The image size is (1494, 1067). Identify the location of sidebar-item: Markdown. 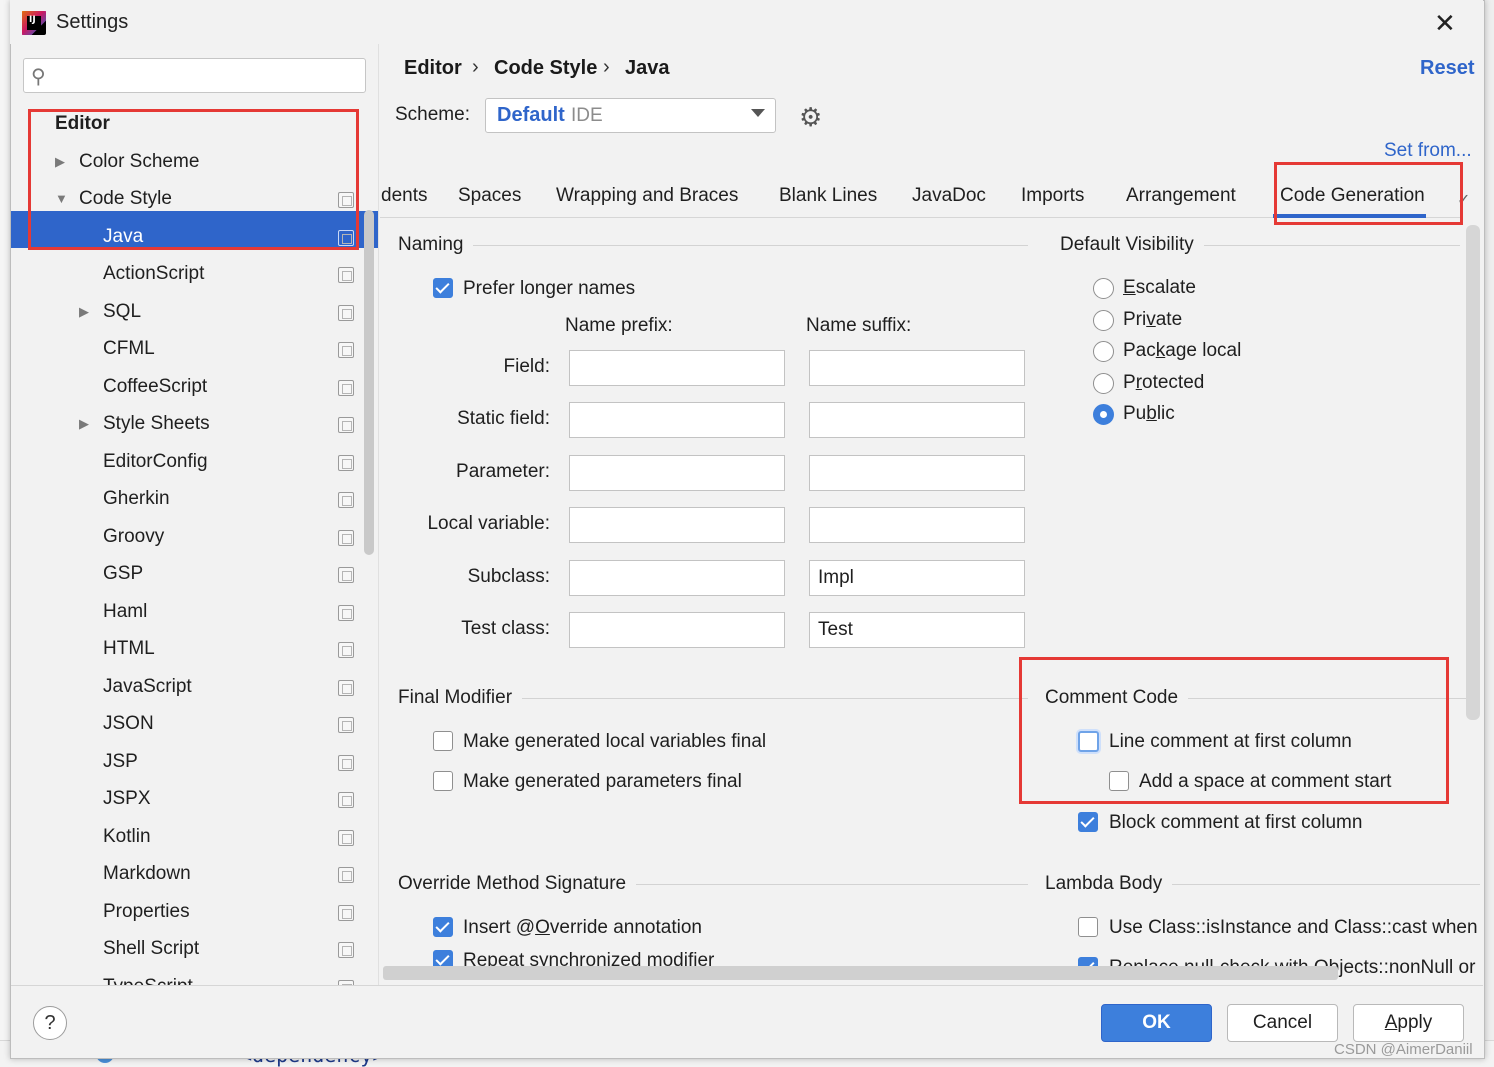
(147, 874).